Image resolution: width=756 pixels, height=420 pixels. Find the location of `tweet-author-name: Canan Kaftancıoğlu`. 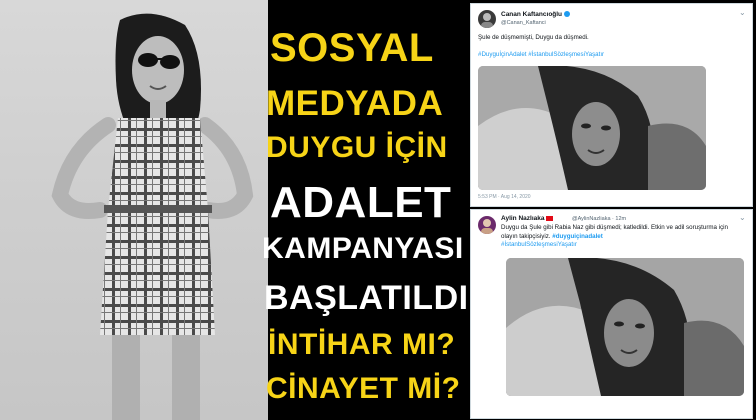

tweet-author-name: Canan Kaftancıoğlu is located at coordinates (536, 14).